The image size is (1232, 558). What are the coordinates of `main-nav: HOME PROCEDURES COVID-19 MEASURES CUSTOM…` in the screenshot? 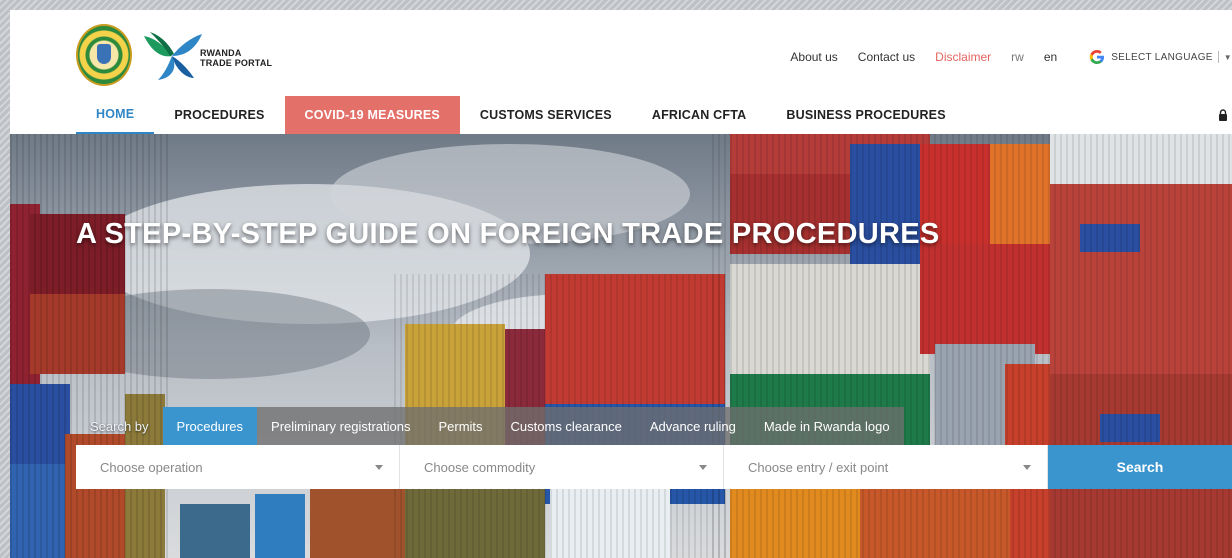 It's located at (621, 115).